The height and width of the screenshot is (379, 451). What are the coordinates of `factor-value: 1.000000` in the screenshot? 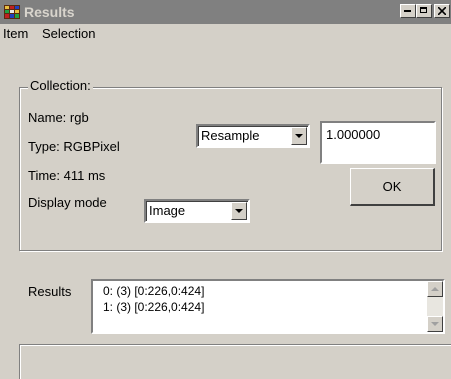 It's located at (353, 134).